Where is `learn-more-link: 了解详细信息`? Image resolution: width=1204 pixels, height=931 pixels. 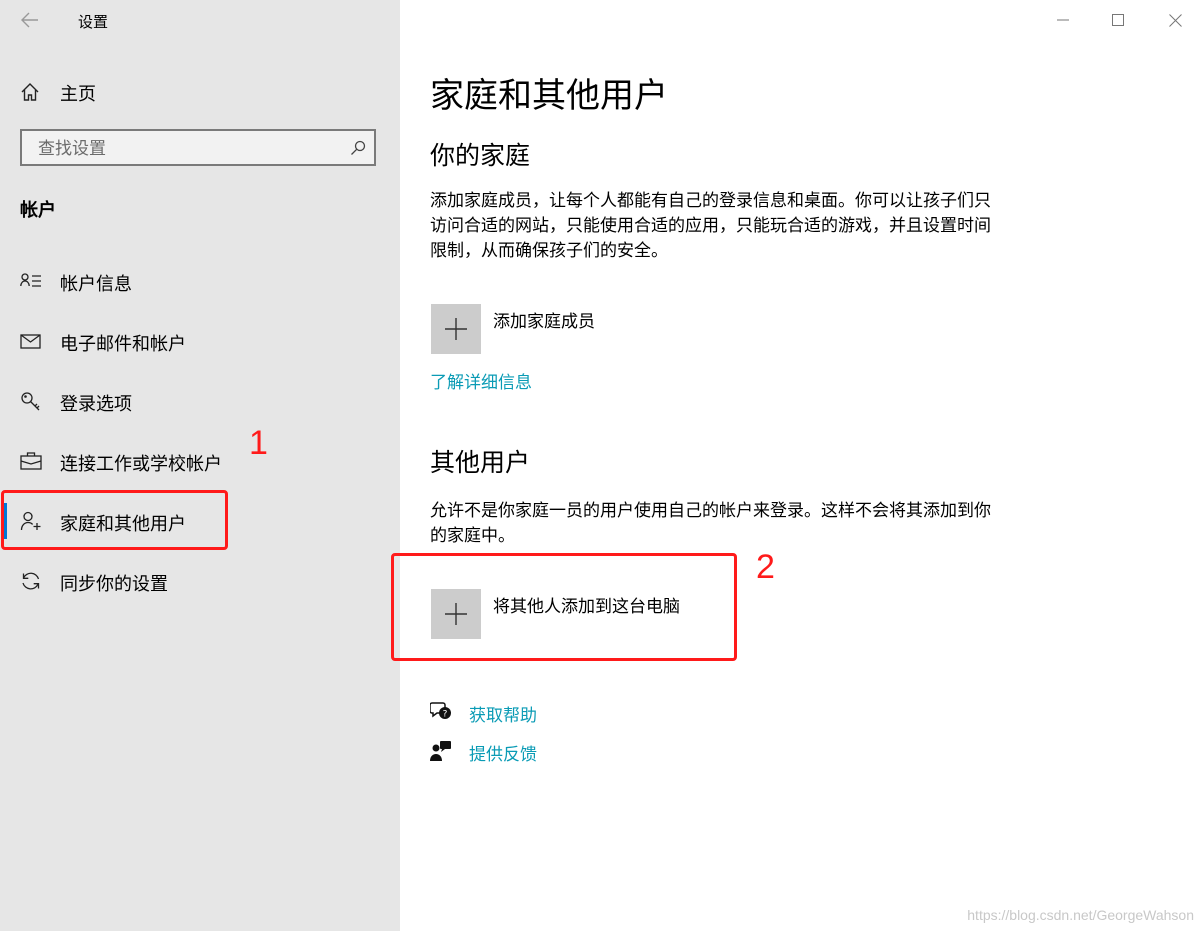 learn-more-link: 了解详细信息 is located at coordinates (481, 380).